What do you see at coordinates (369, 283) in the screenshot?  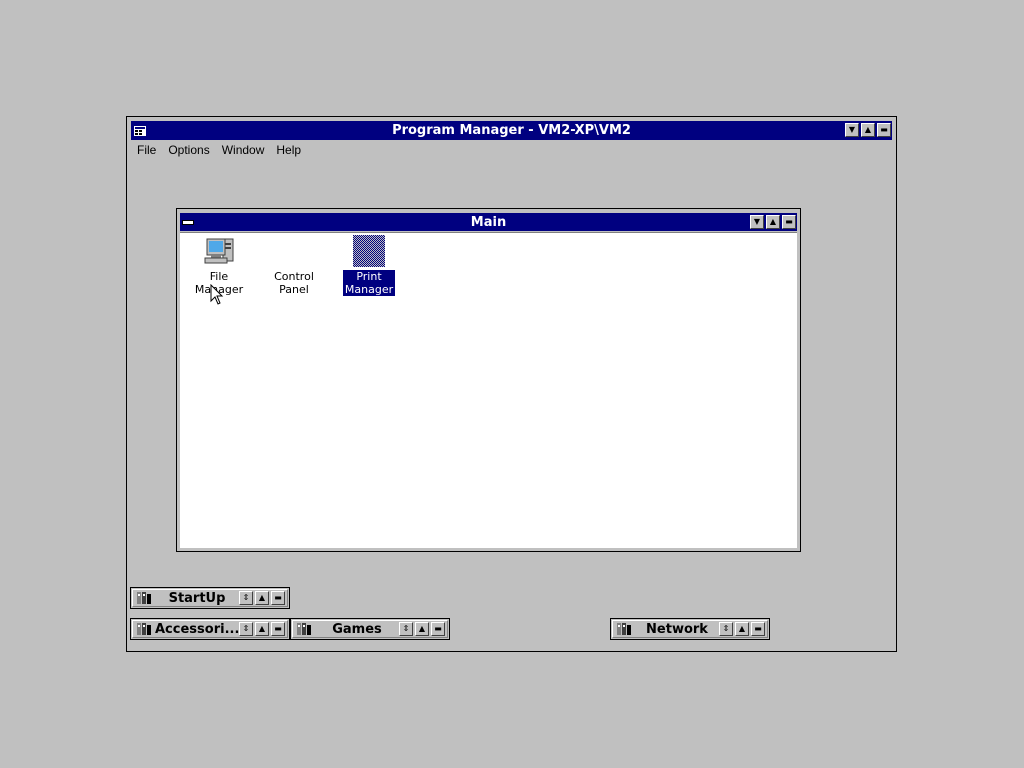 I see `print-manager-label: Print Manager` at bounding box center [369, 283].